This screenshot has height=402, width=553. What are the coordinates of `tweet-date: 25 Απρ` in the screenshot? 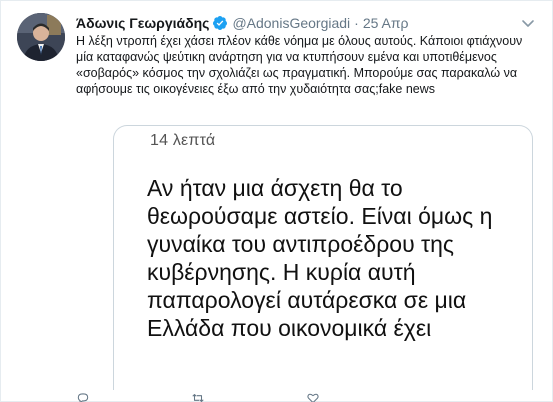 It's located at (386, 23).